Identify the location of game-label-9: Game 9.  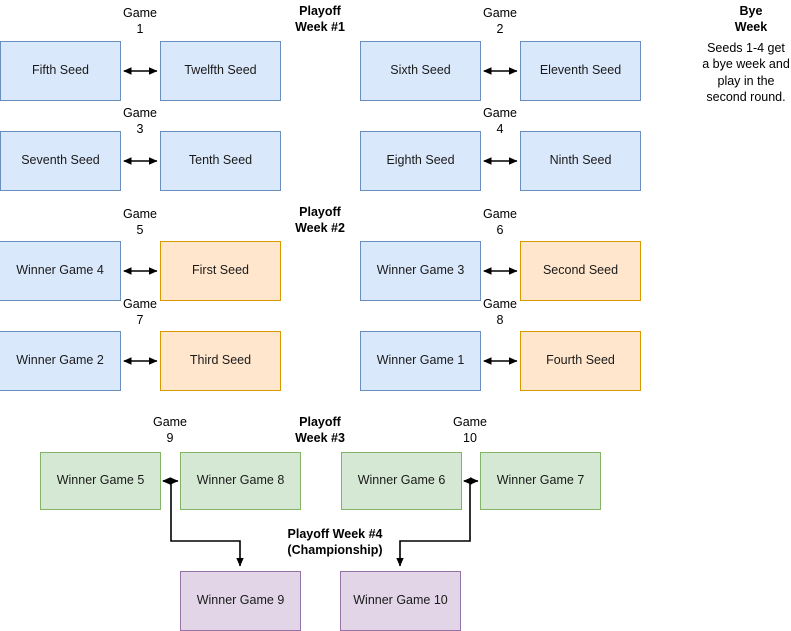
(170, 430).